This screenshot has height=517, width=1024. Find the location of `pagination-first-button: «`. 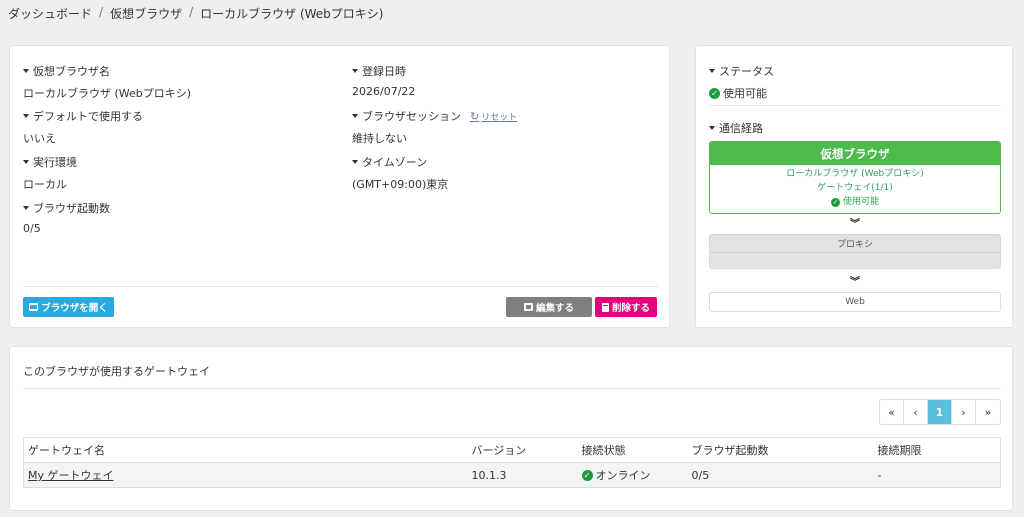

pagination-first-button: « is located at coordinates (892, 412).